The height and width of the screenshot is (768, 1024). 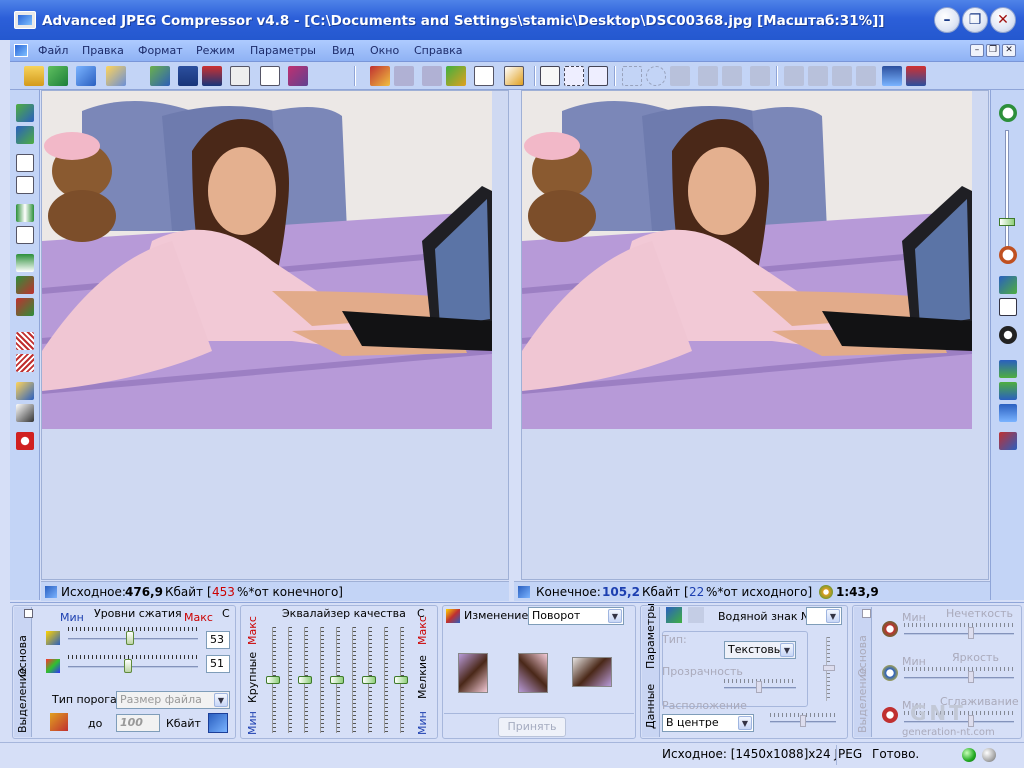 What do you see at coordinates (25, 135) in the screenshot?
I see `compare-2-icon` at bounding box center [25, 135].